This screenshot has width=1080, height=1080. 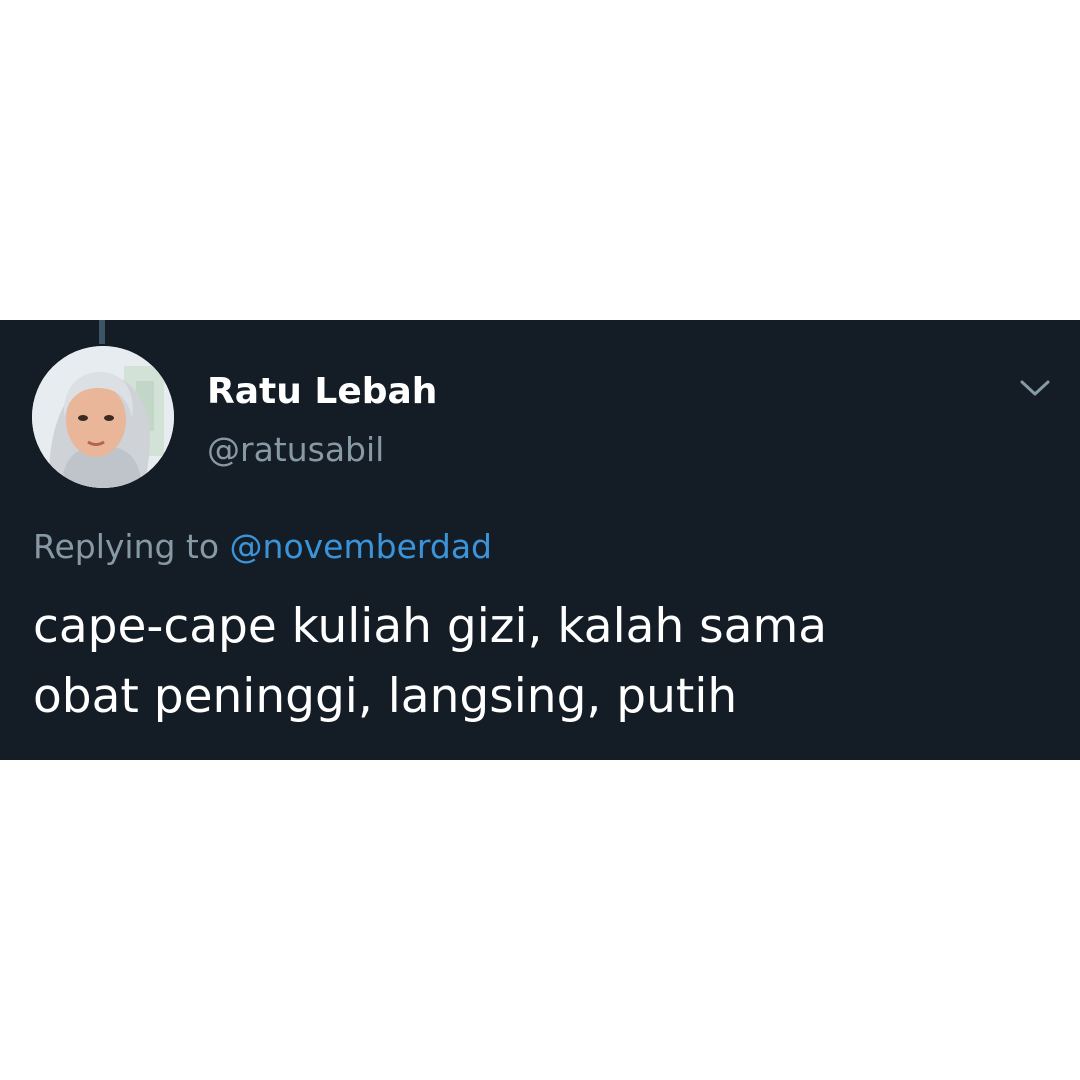 I want to click on chevron-down-icon, so click(x=1035, y=388).